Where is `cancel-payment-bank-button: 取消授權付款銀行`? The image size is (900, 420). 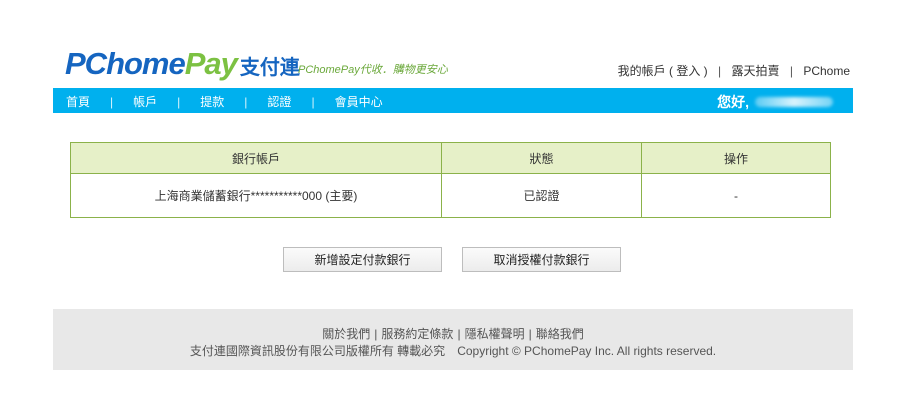
cancel-payment-bank-button: 取消授權付款銀行 is located at coordinates (541, 259).